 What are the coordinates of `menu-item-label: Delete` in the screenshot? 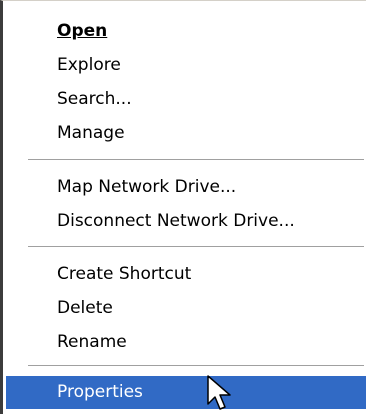 It's located at (85, 308).